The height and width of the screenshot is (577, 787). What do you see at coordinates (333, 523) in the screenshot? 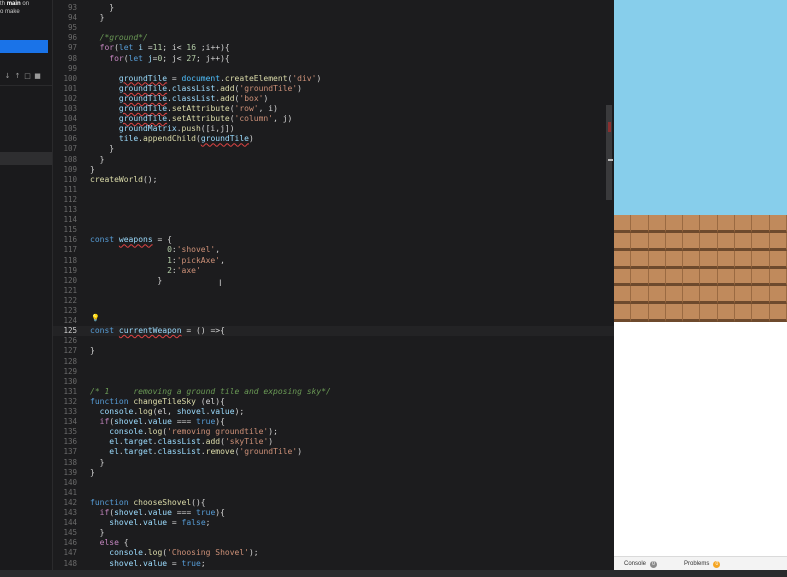
I see `code-line: 144 shovel.value = false;` at bounding box center [333, 523].